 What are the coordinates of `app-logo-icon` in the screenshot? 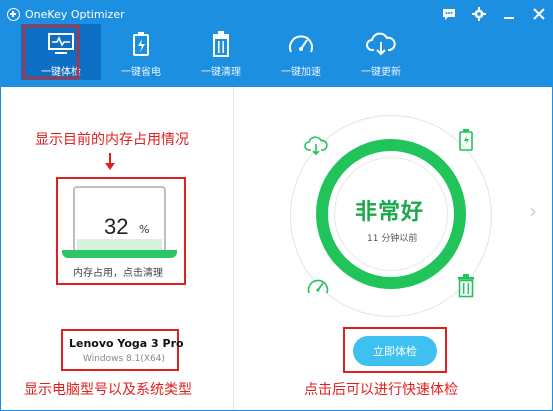 It's located at (13, 14).